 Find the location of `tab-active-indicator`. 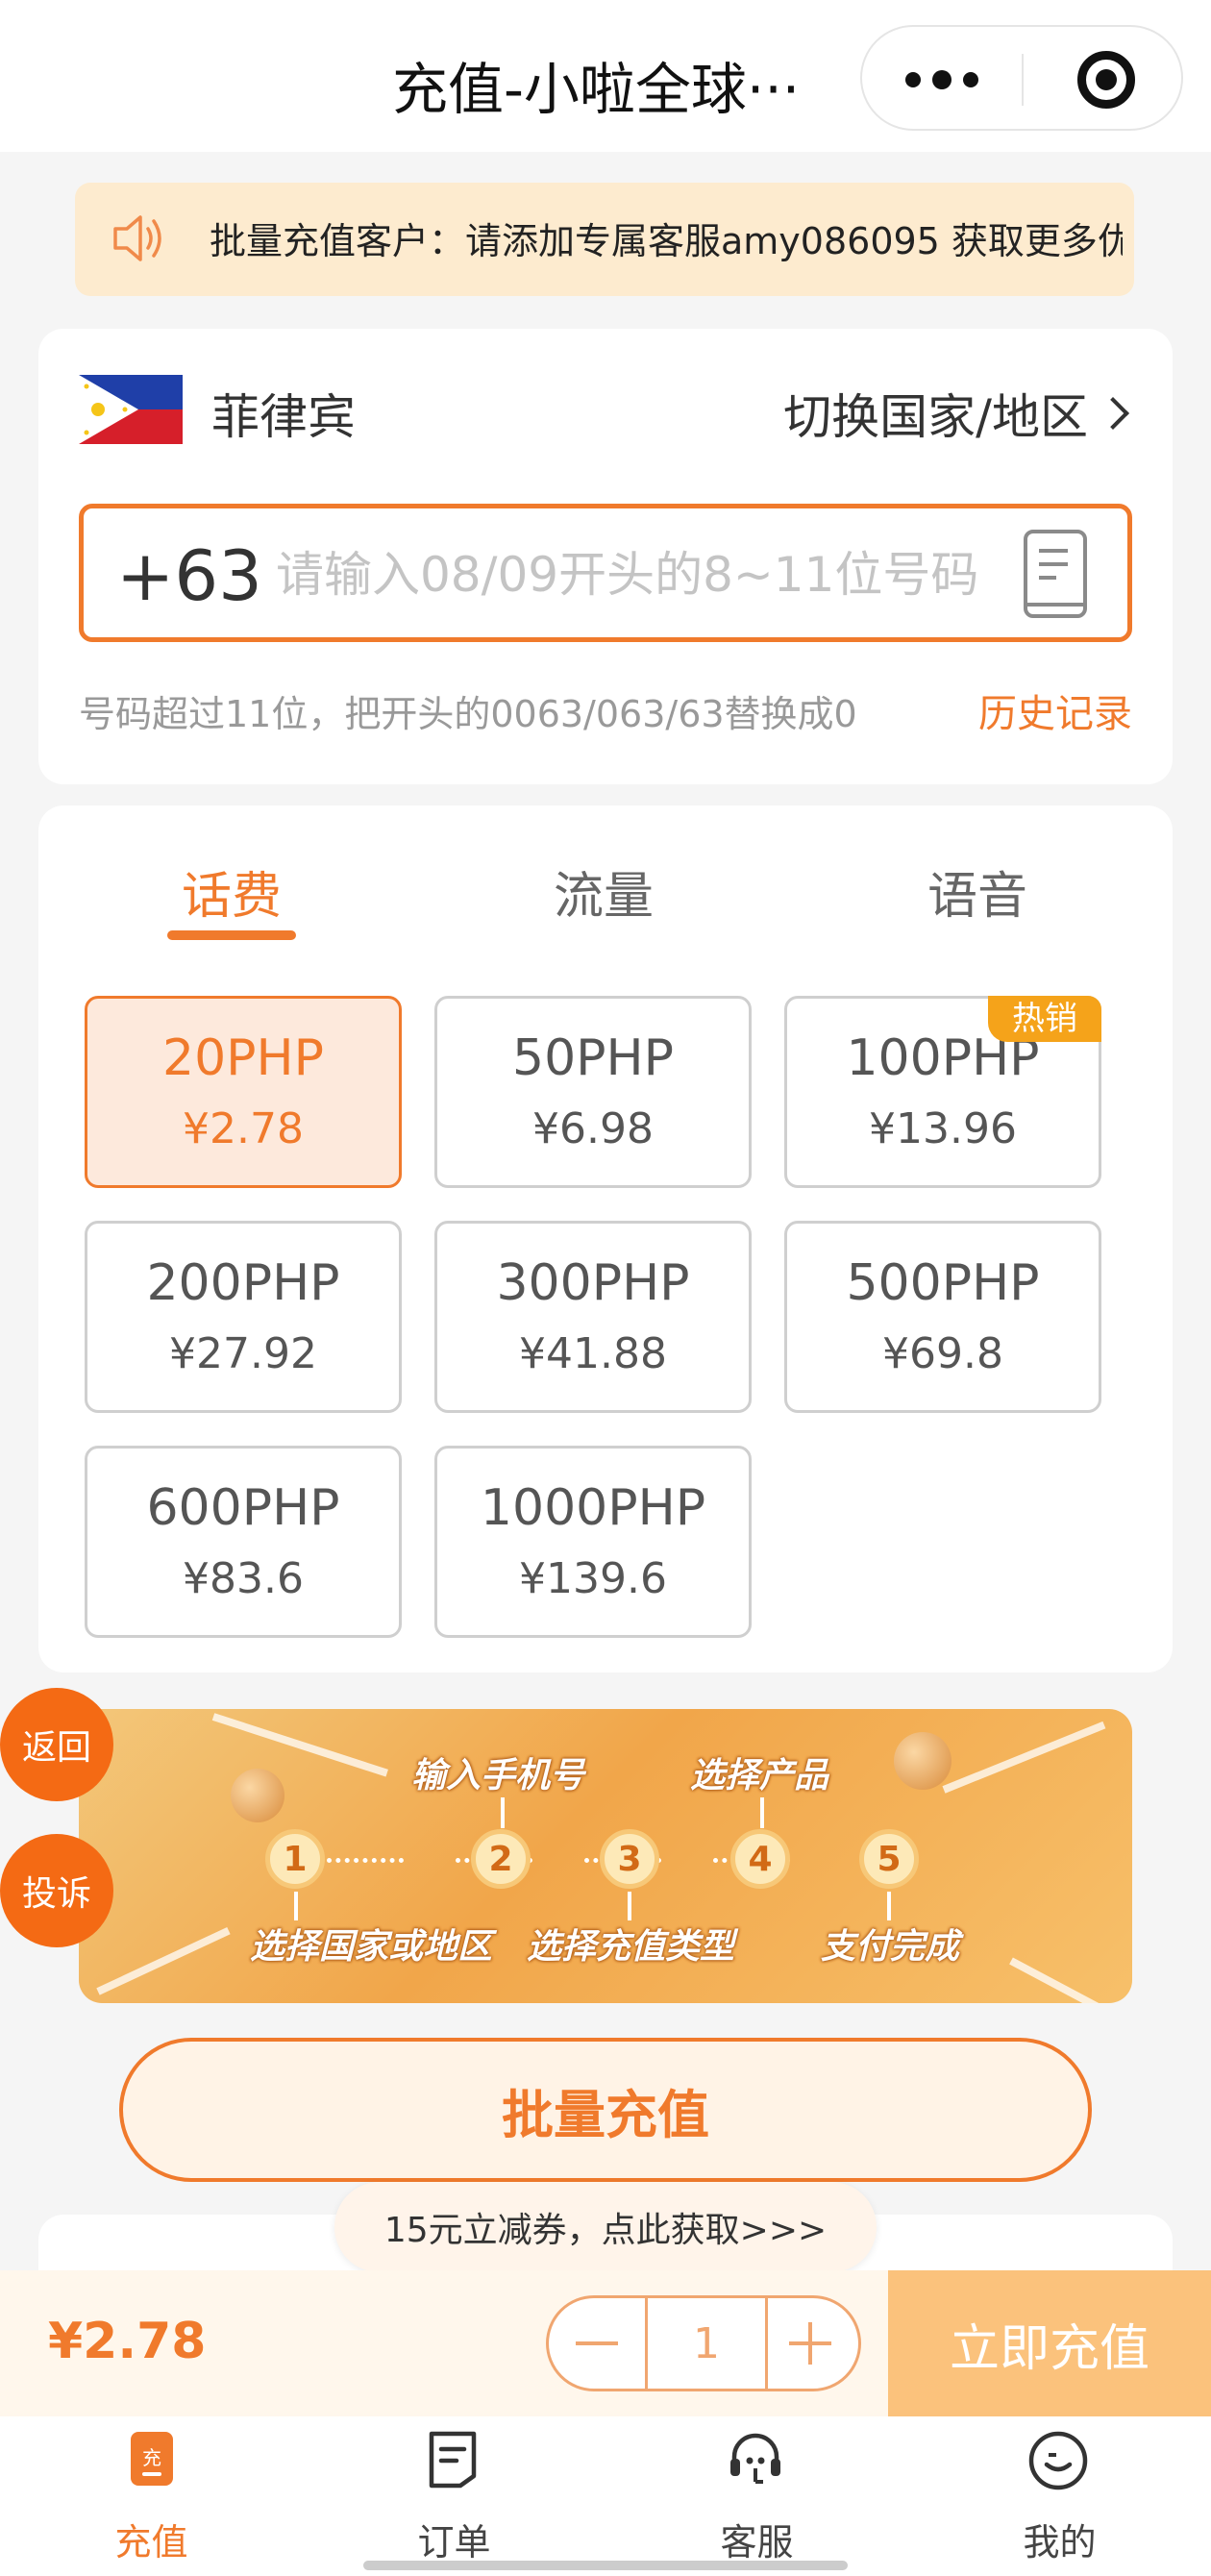

tab-active-indicator is located at coordinates (231, 935).